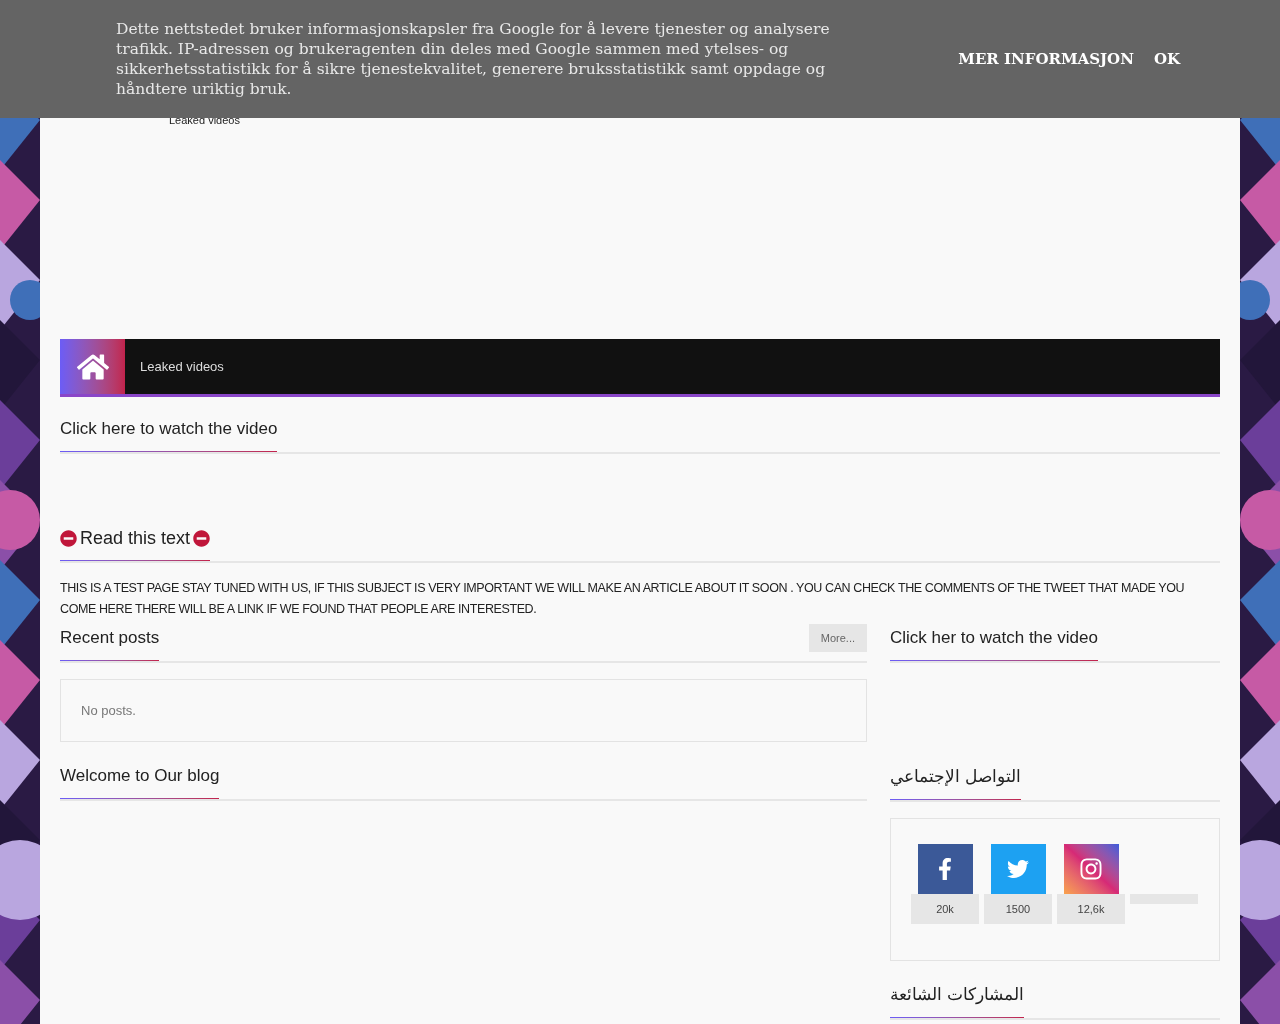 The height and width of the screenshot is (1024, 1280). I want to click on cookie-message: Dette nettstedet bruker informasjonskapsler fra Google for å levere tjenester og analysere trafikk. IP-adressen og brukeragenten din deles med Google sammen med ytelses- og sikkerhetsstatistikk for å sikre tjenestekvalitet, generere bruksstatistikk samt oppdage og håndtere uriktig bruk., so click(473, 59).